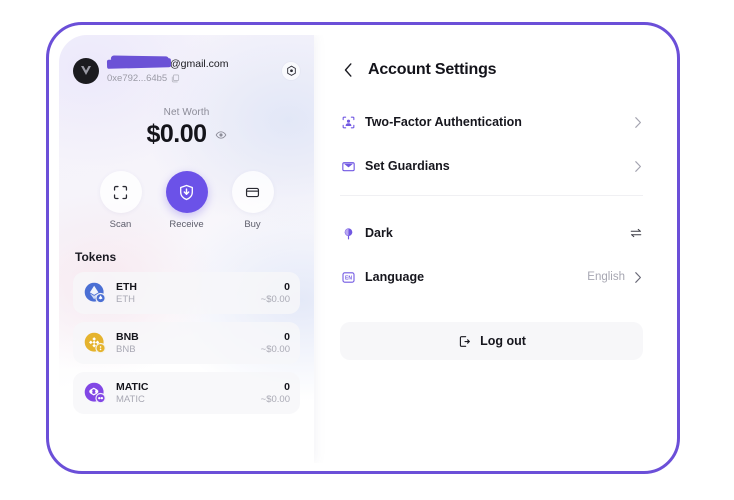 Image resolution: width=734 pixels, height=500 pixels. I want to click on setting-label: Set Guardians, so click(407, 166).